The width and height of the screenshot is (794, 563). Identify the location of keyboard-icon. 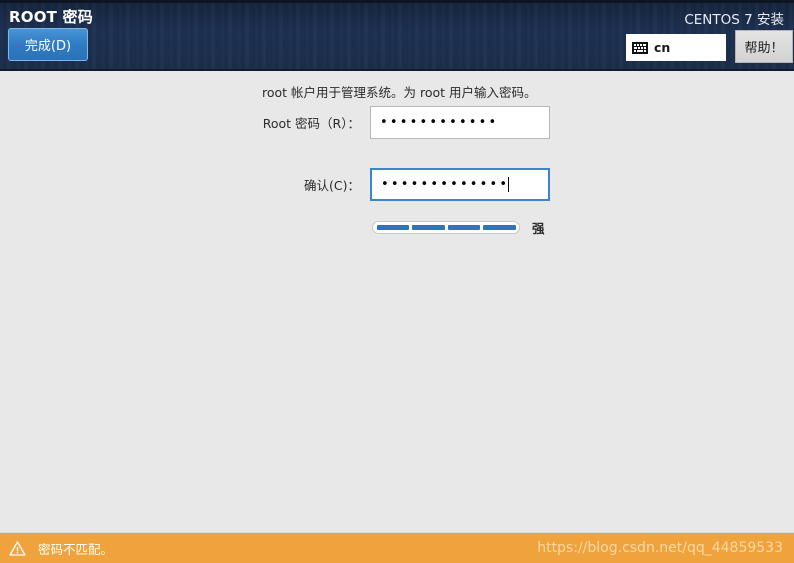
(640, 47).